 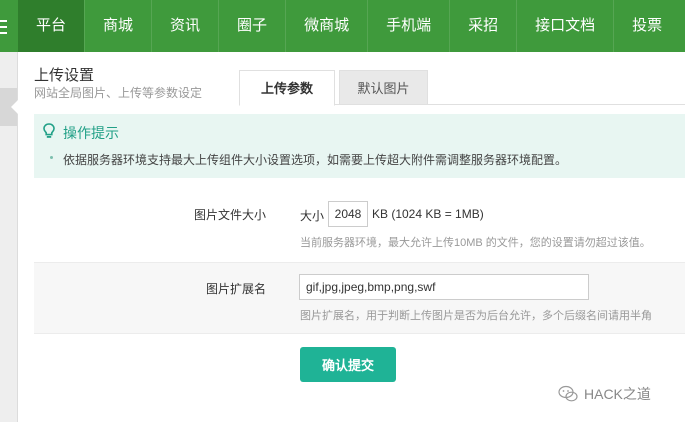 I want to click on file-size-hint: 当前服务器环境，最大允许上传10MB 的文件，您的设置请勿超过该值。, so click(x=475, y=243).